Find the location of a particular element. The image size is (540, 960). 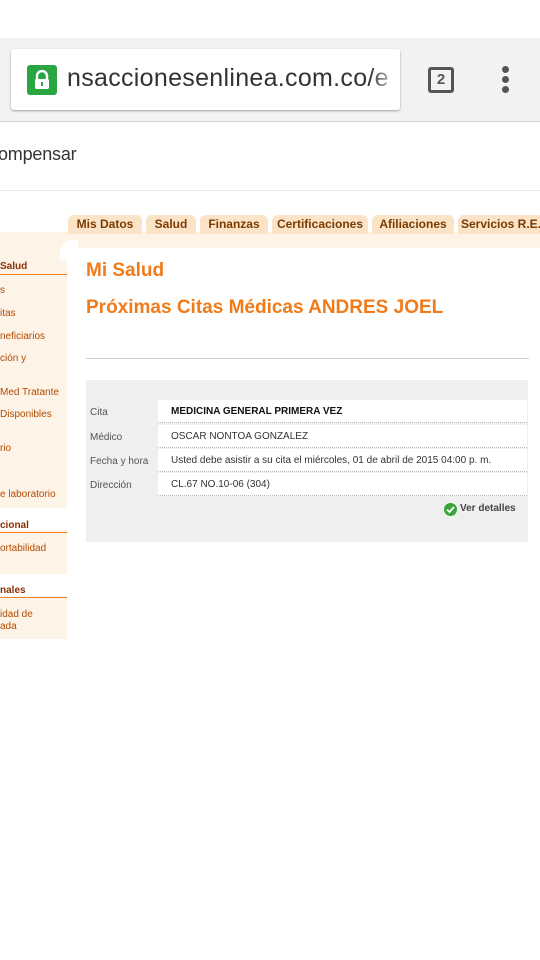

nav-bar is located at coordinates (270, 240).